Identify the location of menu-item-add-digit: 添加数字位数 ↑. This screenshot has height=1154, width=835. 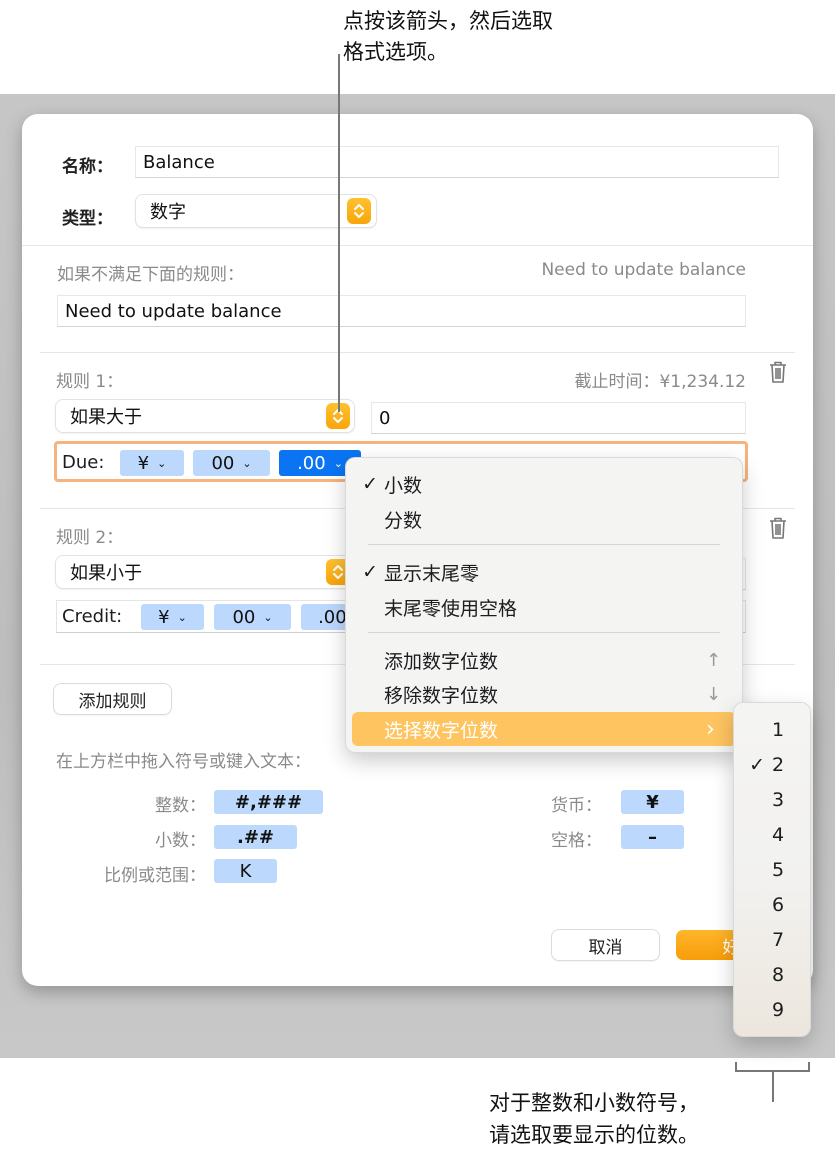
(544, 660).